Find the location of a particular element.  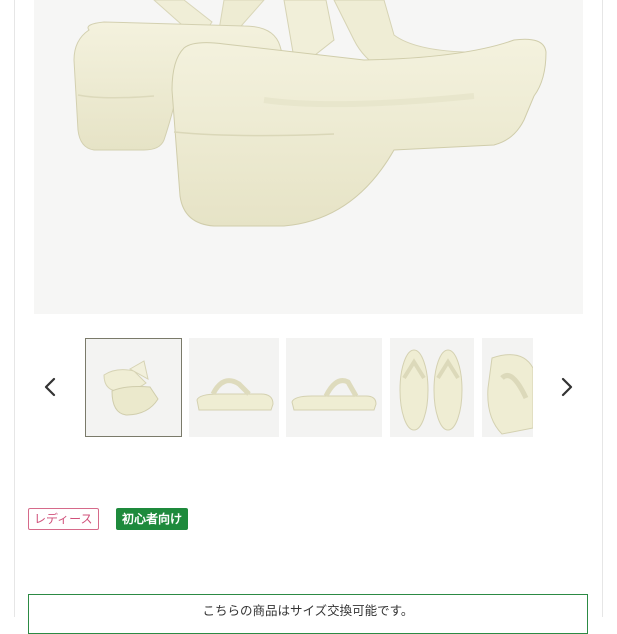

thumbnail-close-up is located at coordinates (507, 387).